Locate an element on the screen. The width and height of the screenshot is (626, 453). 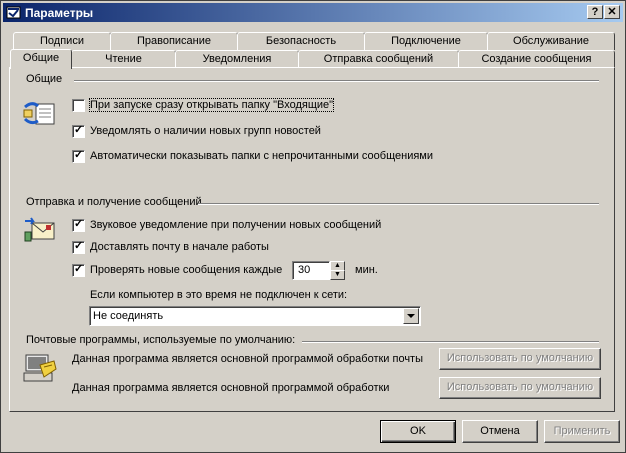
news-set-default-button: Использовать по умолчанию is located at coordinates (520, 388).